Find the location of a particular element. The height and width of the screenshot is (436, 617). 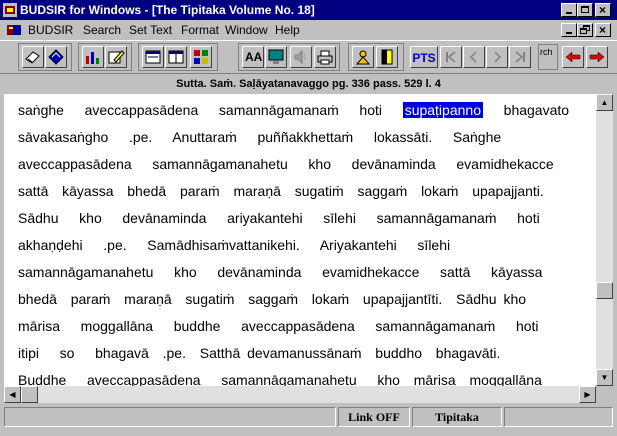

font-size-icon: AA is located at coordinates (254, 57).